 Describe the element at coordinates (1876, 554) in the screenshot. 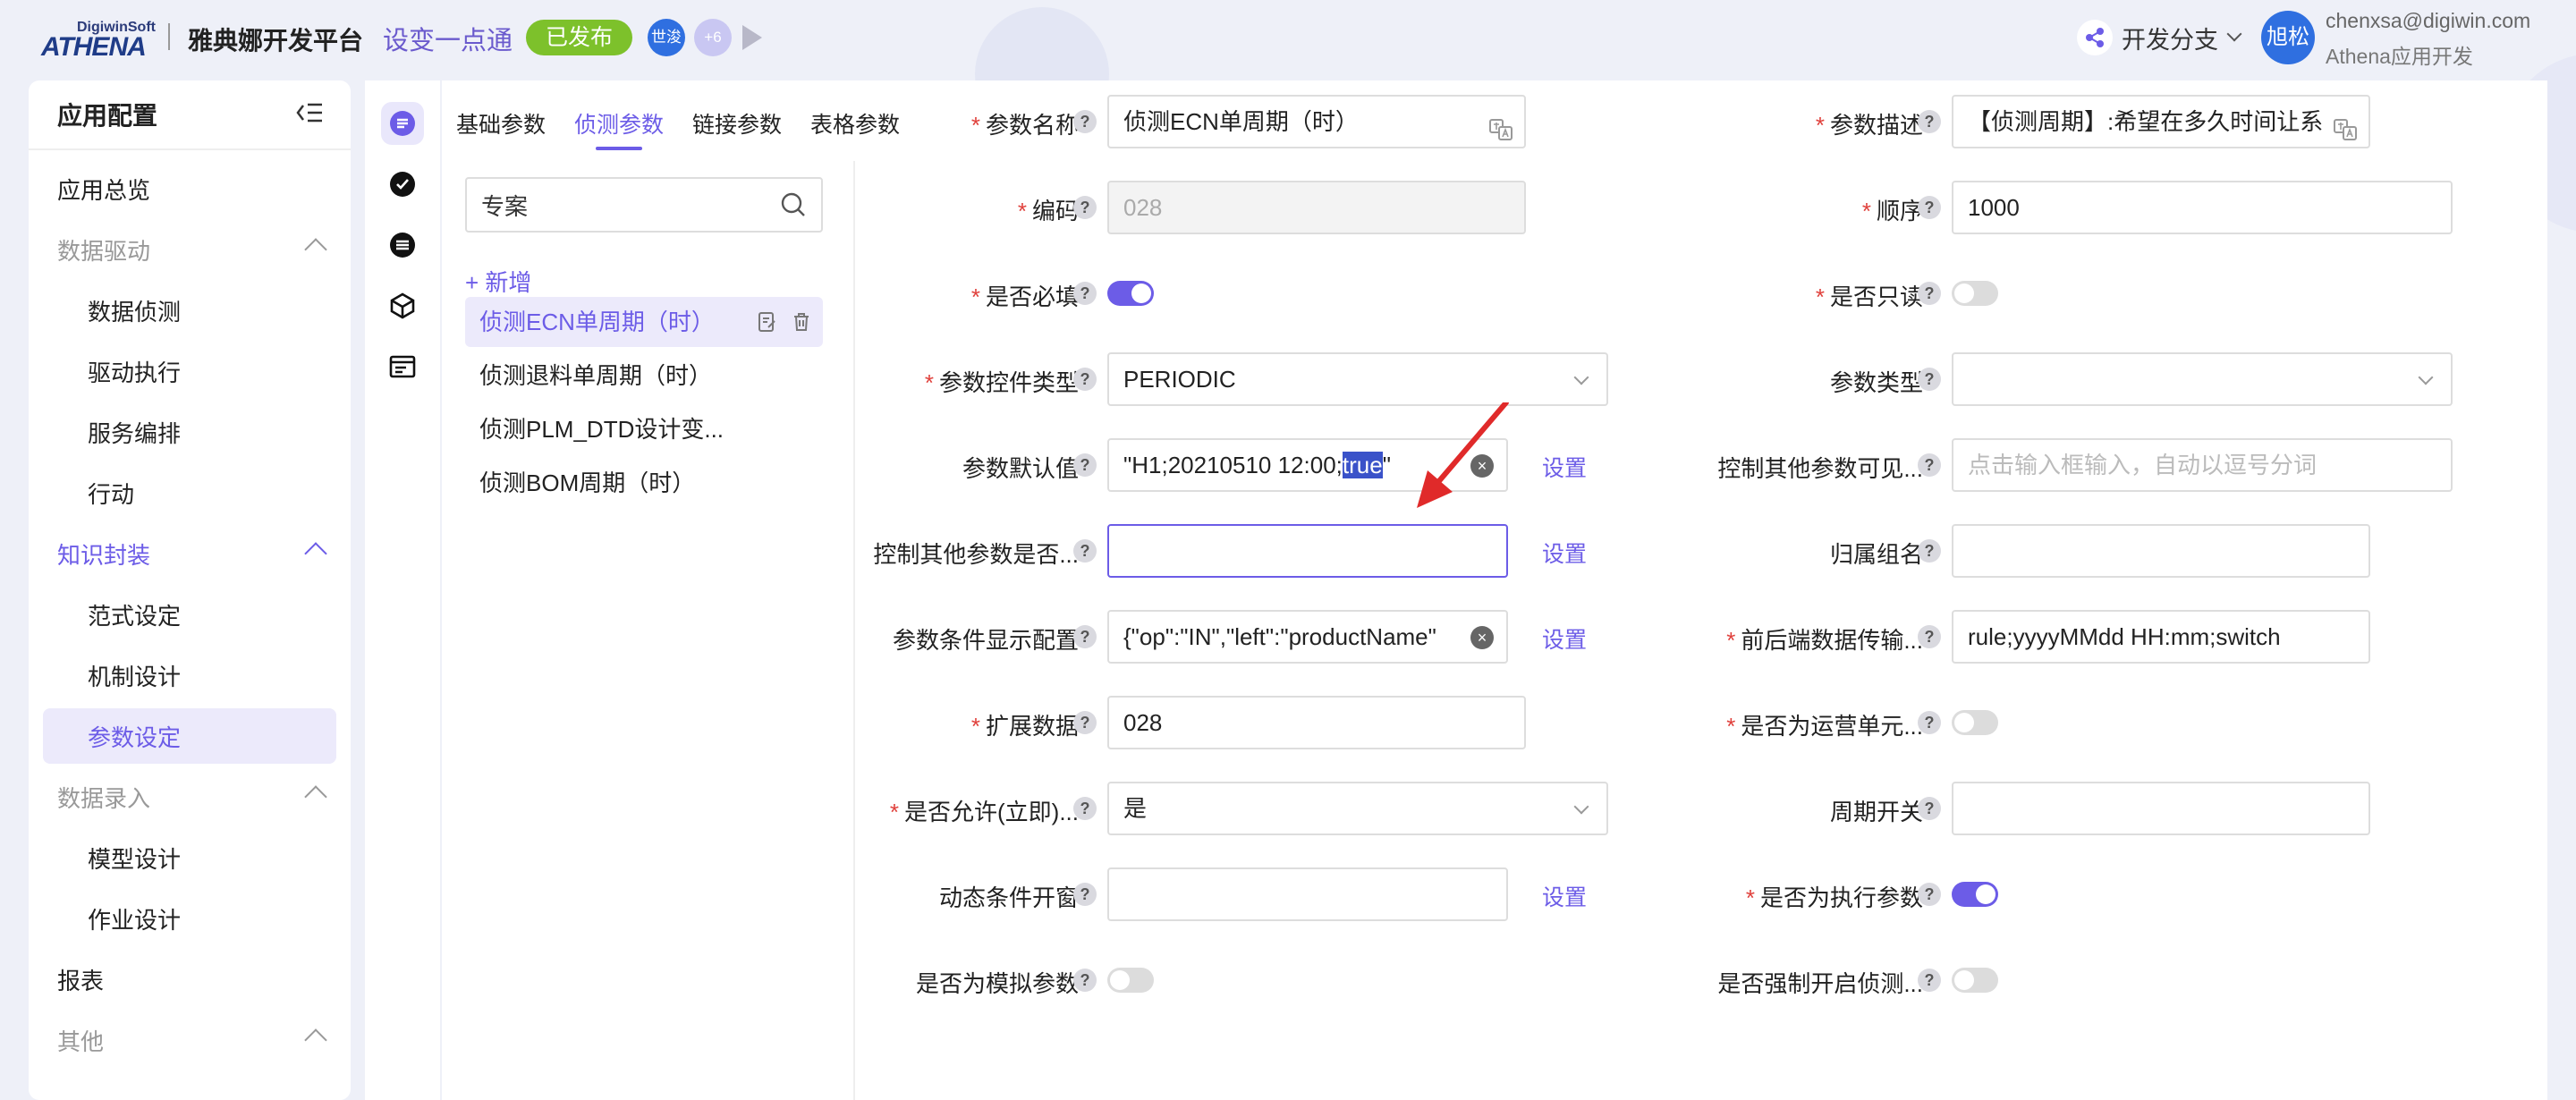

I see `field-label-text: 归属组名` at that location.